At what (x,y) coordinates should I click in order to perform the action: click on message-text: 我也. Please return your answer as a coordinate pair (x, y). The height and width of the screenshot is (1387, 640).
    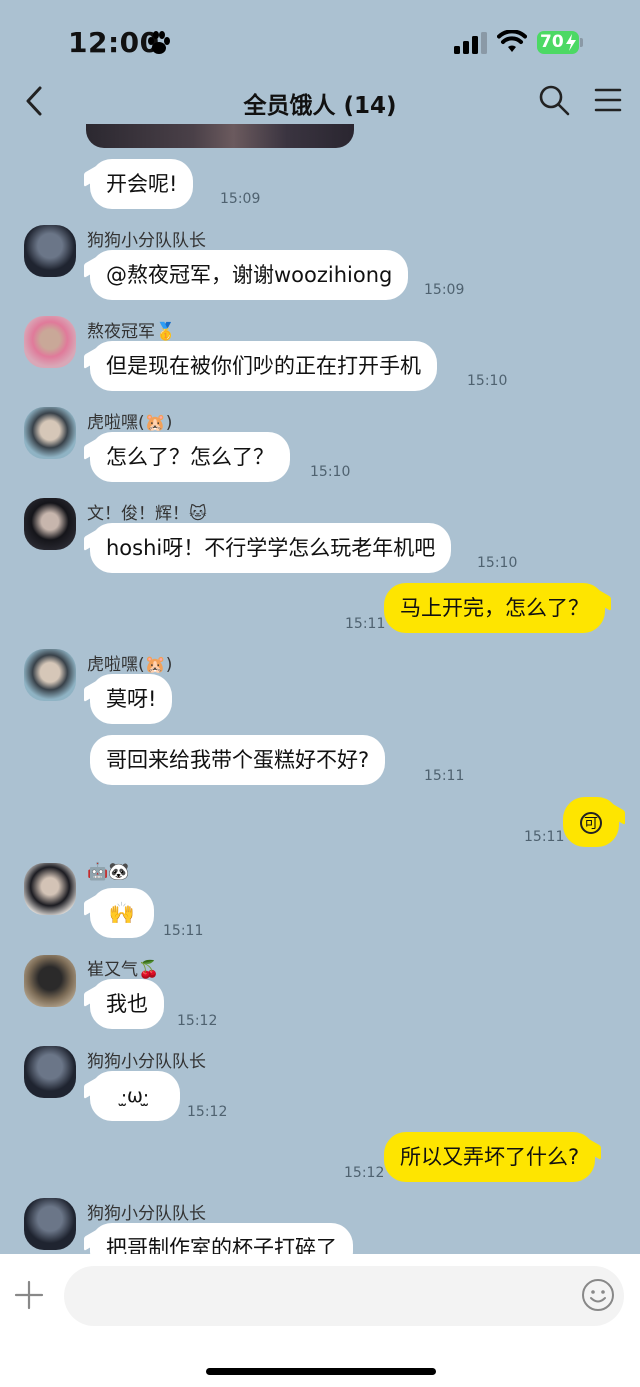
    Looking at the image, I should click on (127, 1004).